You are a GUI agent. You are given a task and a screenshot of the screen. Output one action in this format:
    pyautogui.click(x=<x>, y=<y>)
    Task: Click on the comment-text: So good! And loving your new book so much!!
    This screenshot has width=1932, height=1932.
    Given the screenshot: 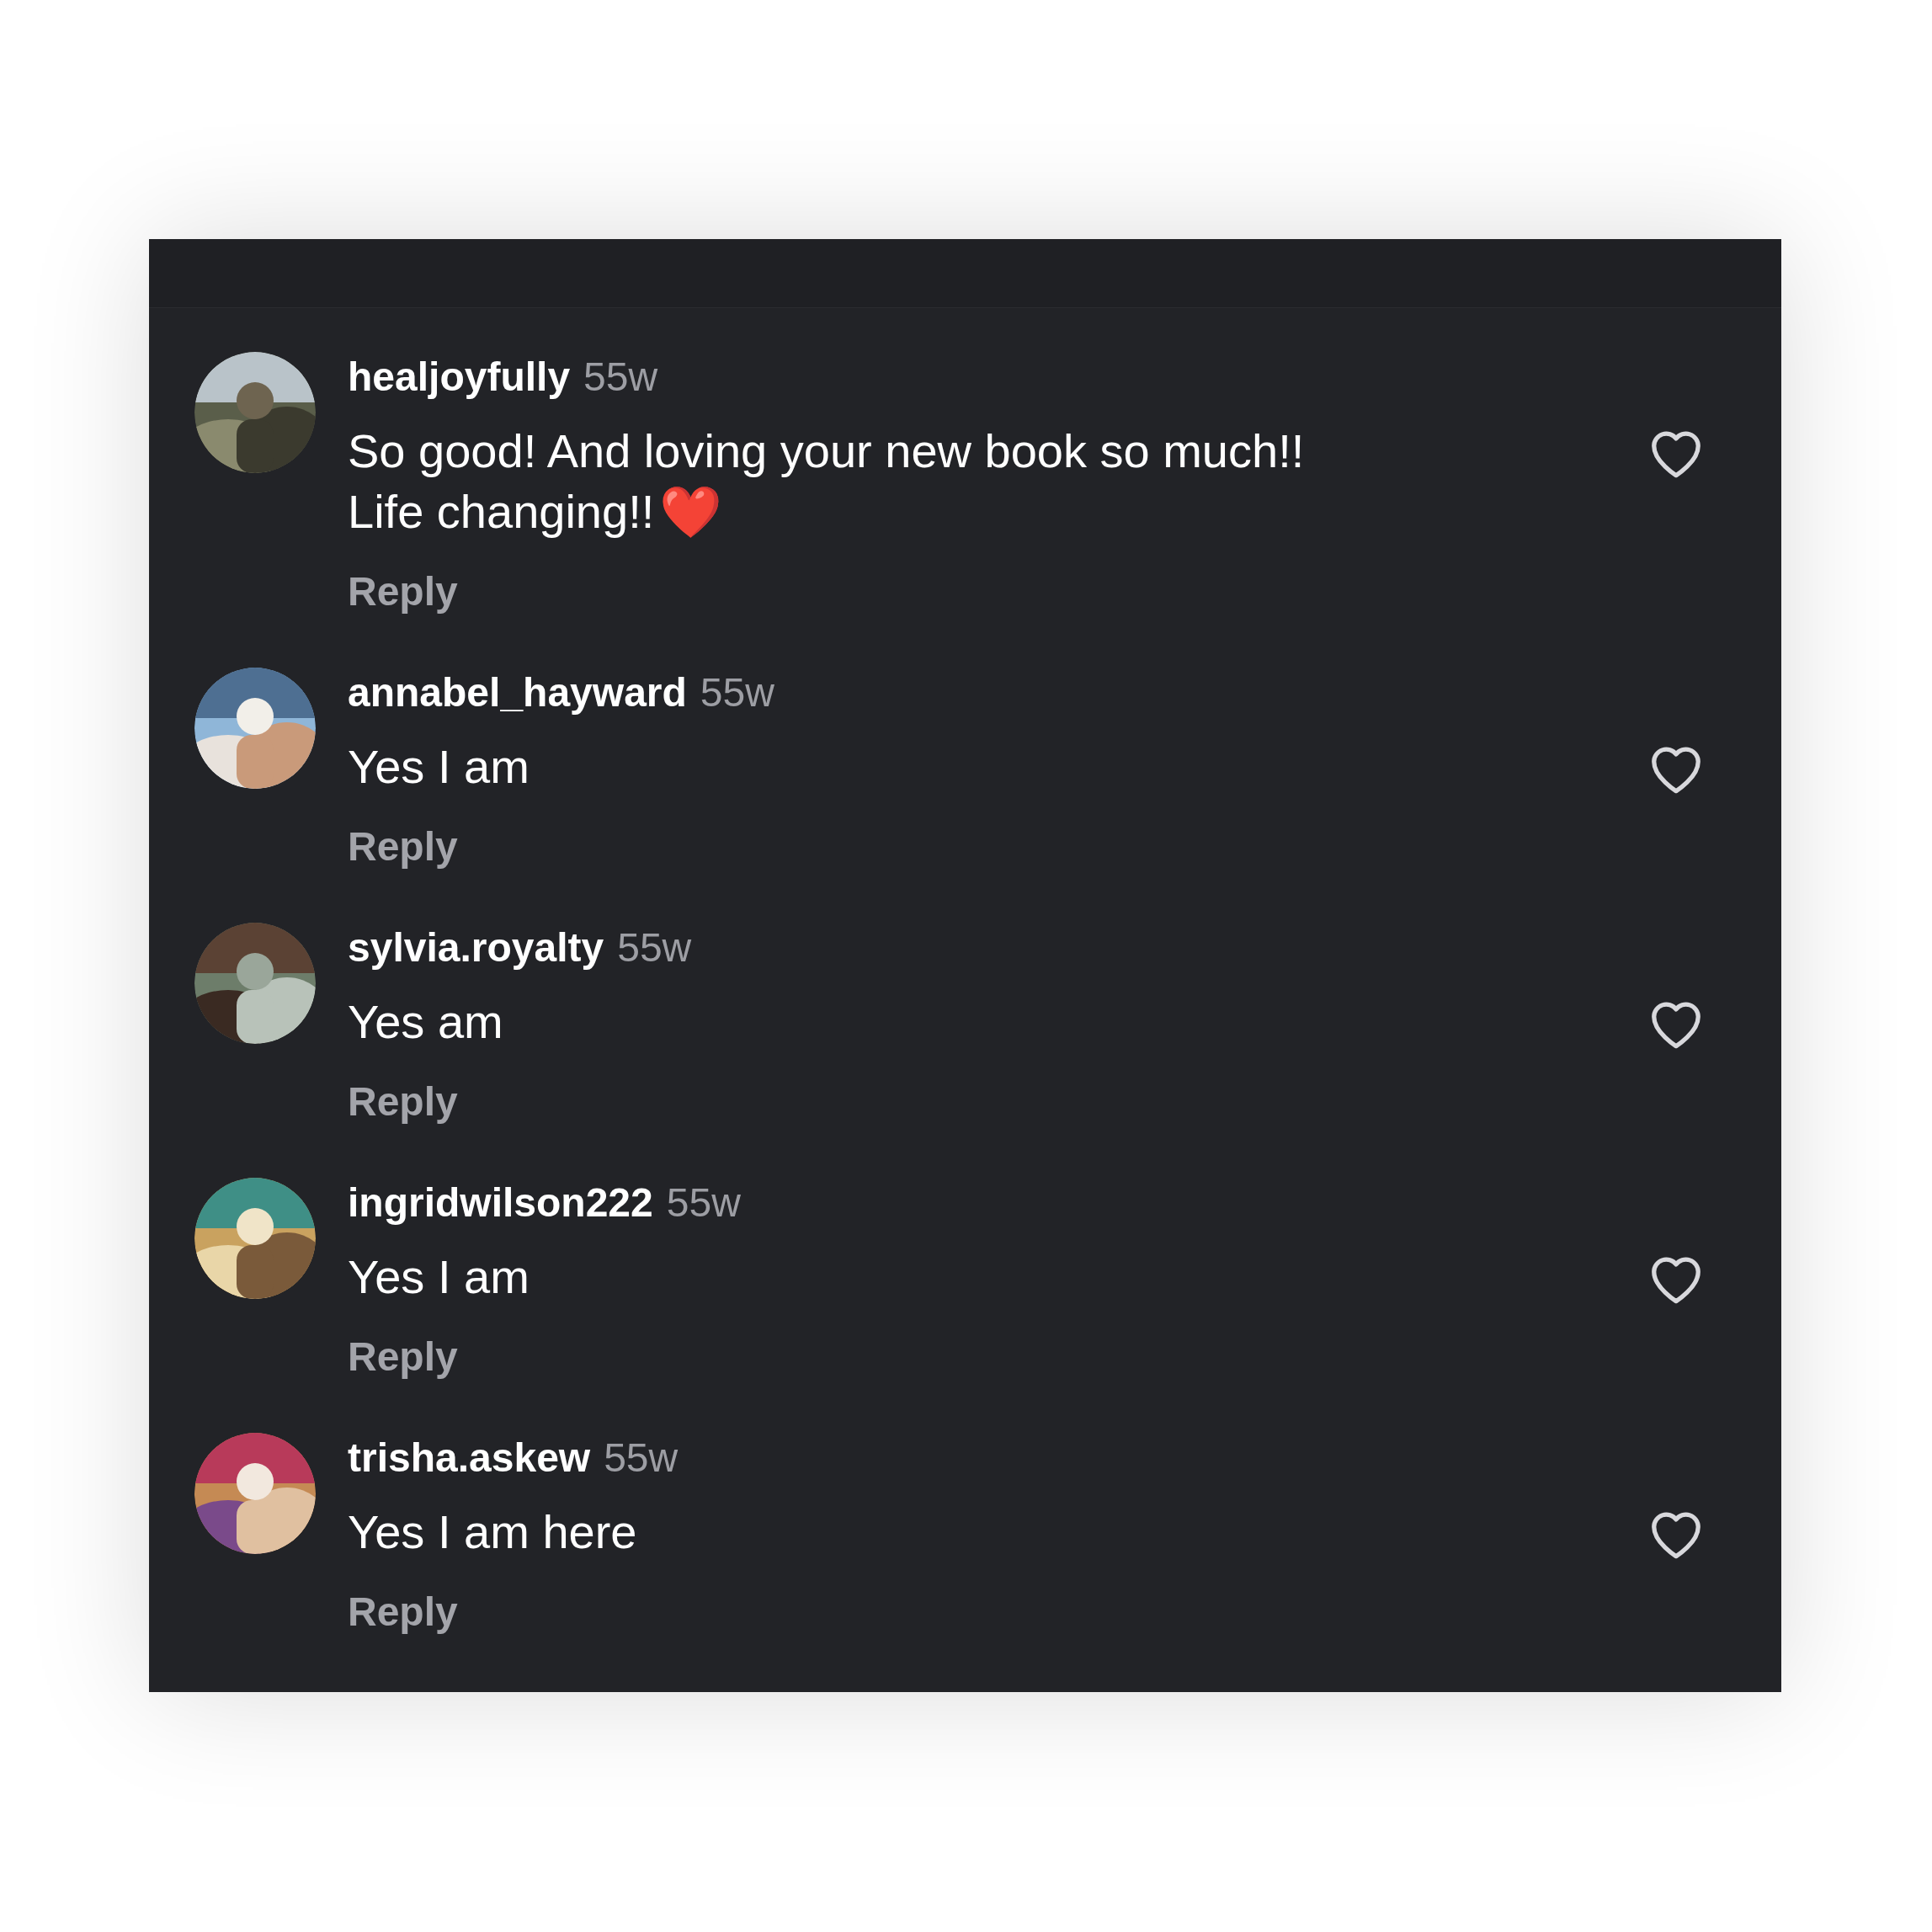 What is the action you would take?
    pyautogui.click(x=826, y=451)
    